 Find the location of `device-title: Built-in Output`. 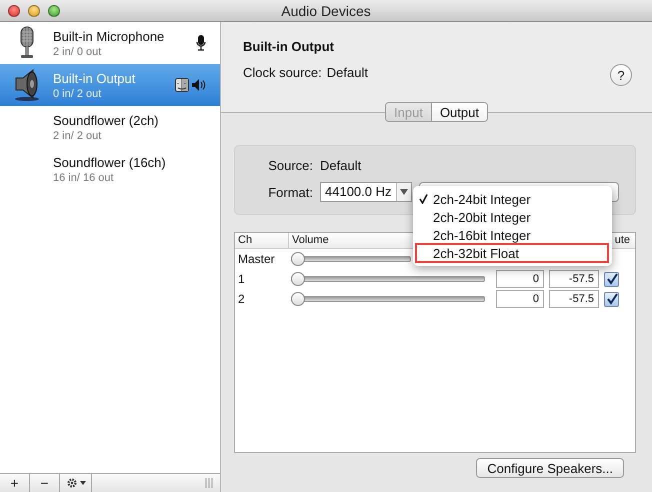

device-title: Built-in Output is located at coordinates (289, 46).